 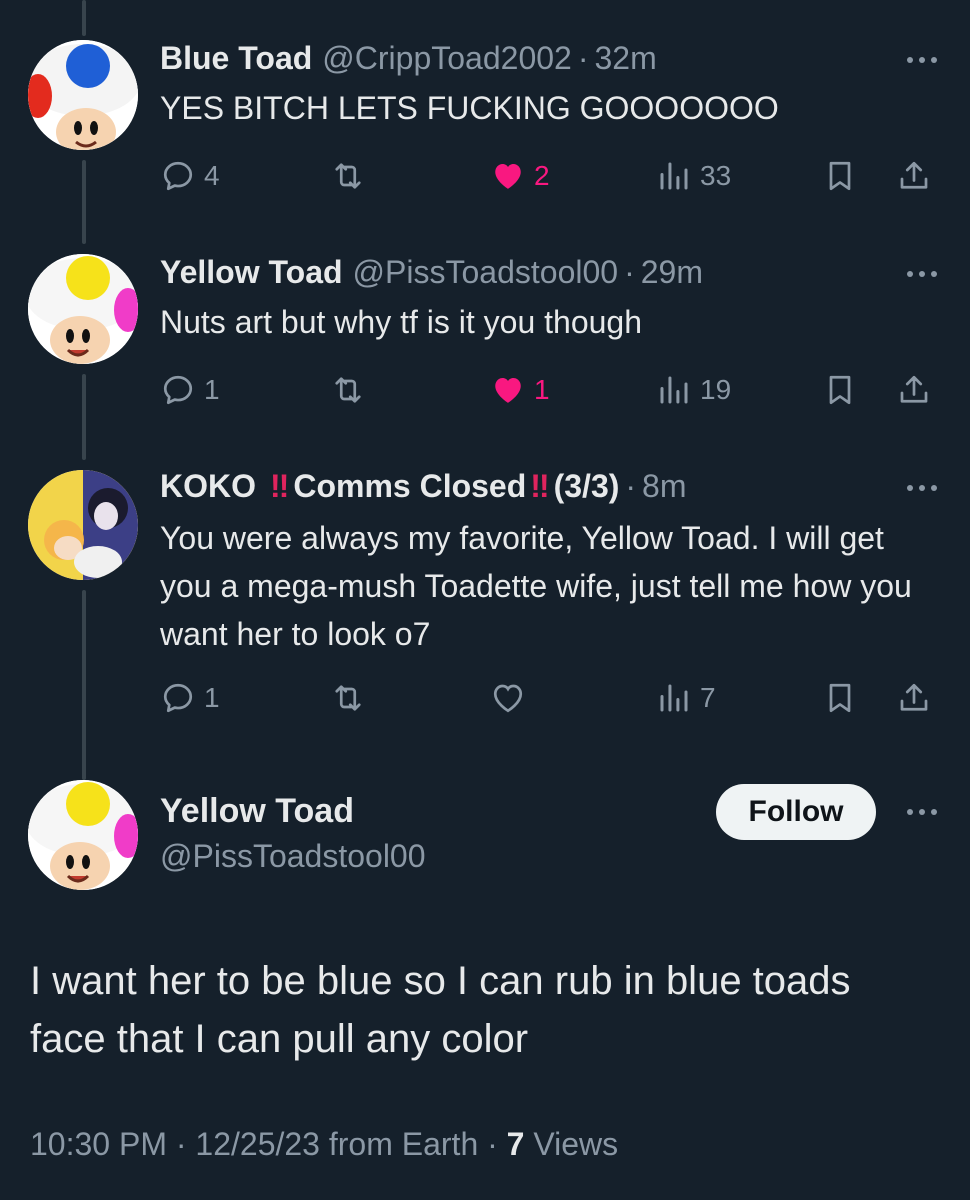 I want to click on views-button: 33, so click(x=693, y=176).